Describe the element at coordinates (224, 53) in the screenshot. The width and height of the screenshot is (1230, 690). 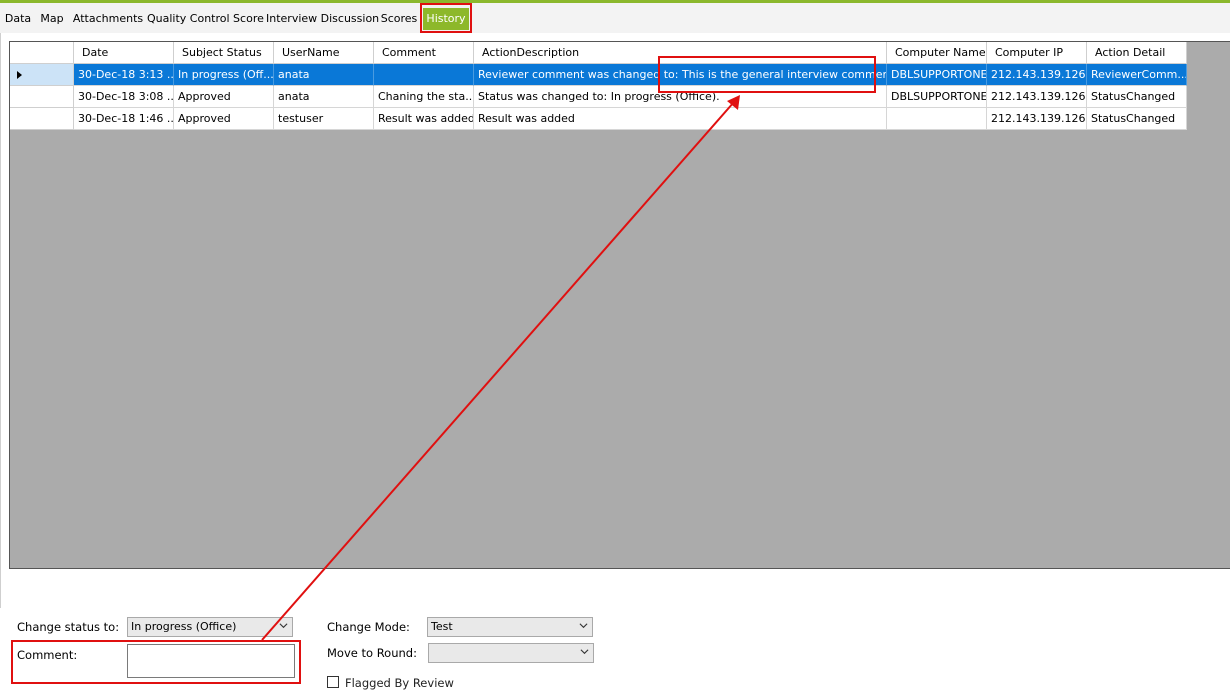
I see `column-header-subject-status: Subject Status` at that location.